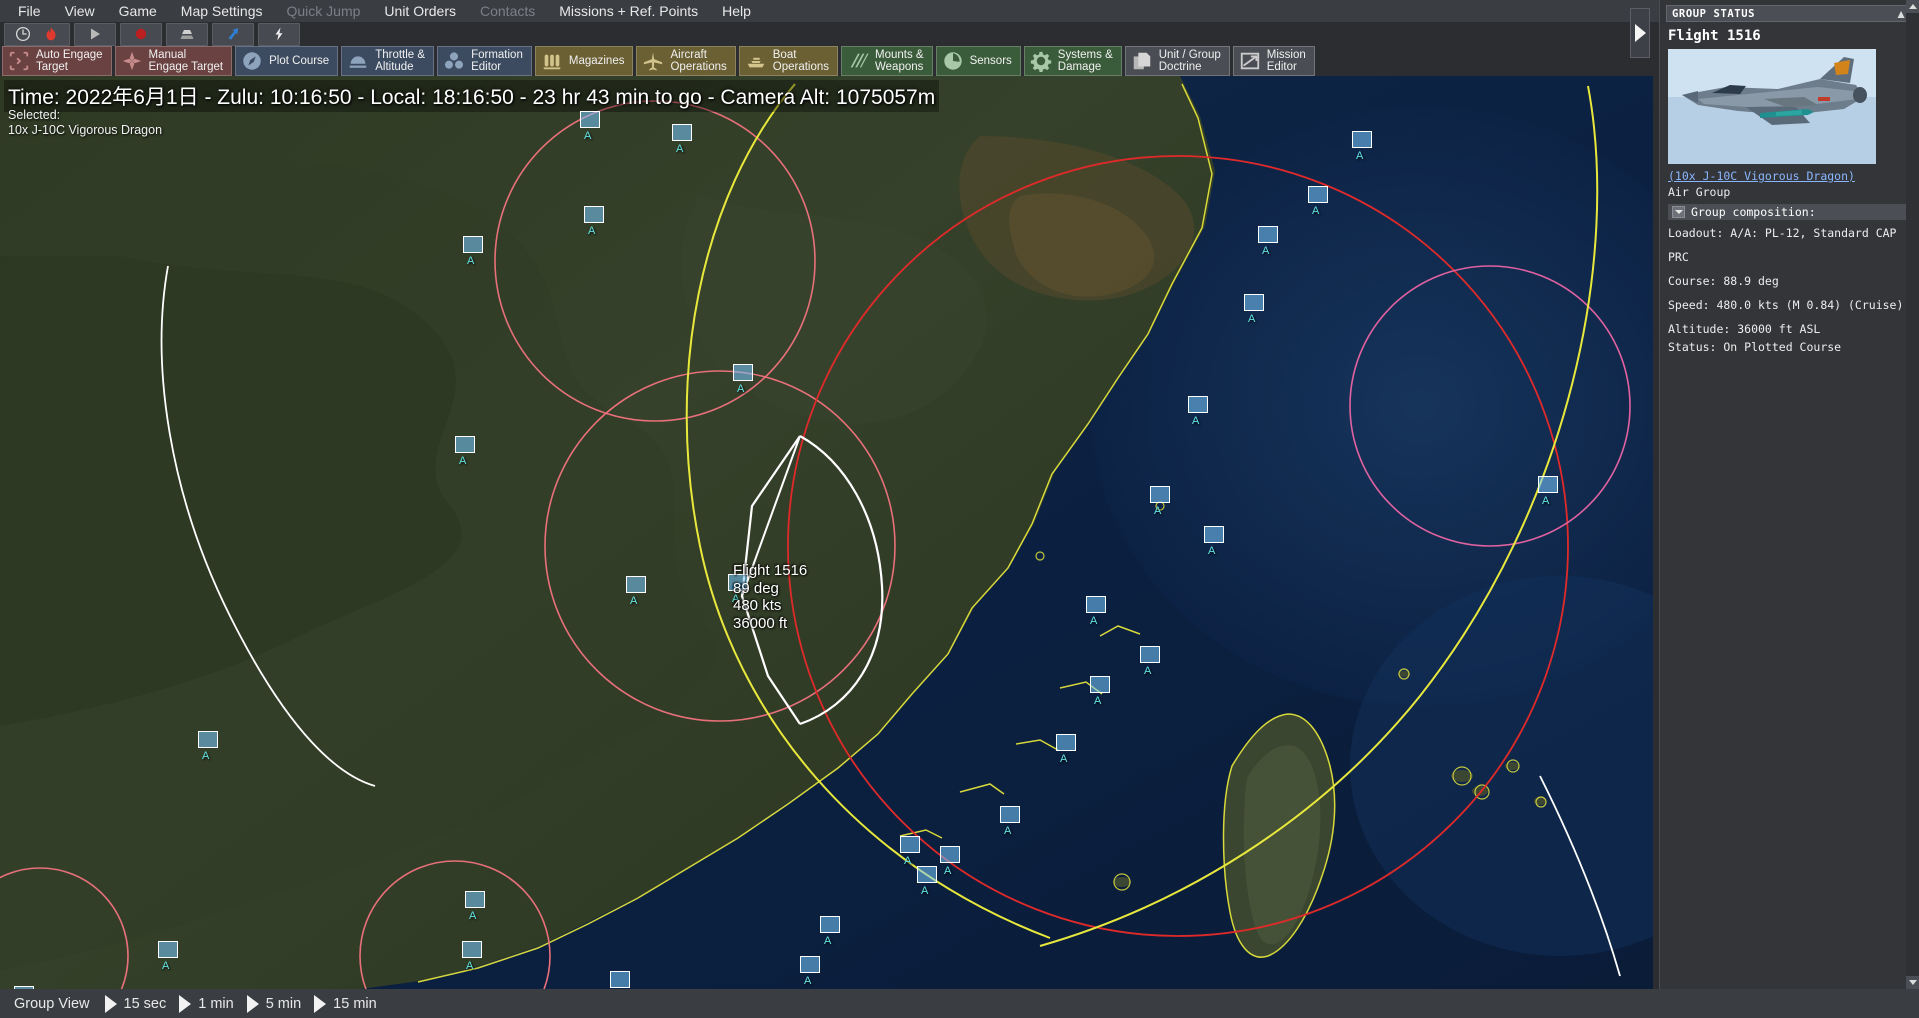  I want to click on move-unit-button, so click(233, 34).